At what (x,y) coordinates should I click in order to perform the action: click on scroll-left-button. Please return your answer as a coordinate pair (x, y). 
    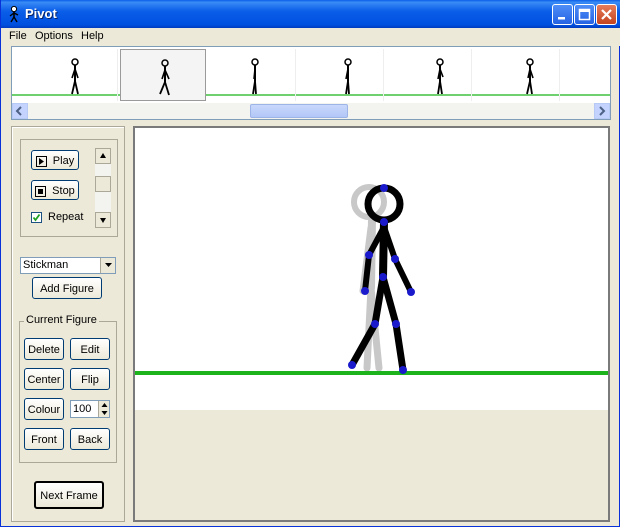
    Looking at the image, I should click on (20, 111).